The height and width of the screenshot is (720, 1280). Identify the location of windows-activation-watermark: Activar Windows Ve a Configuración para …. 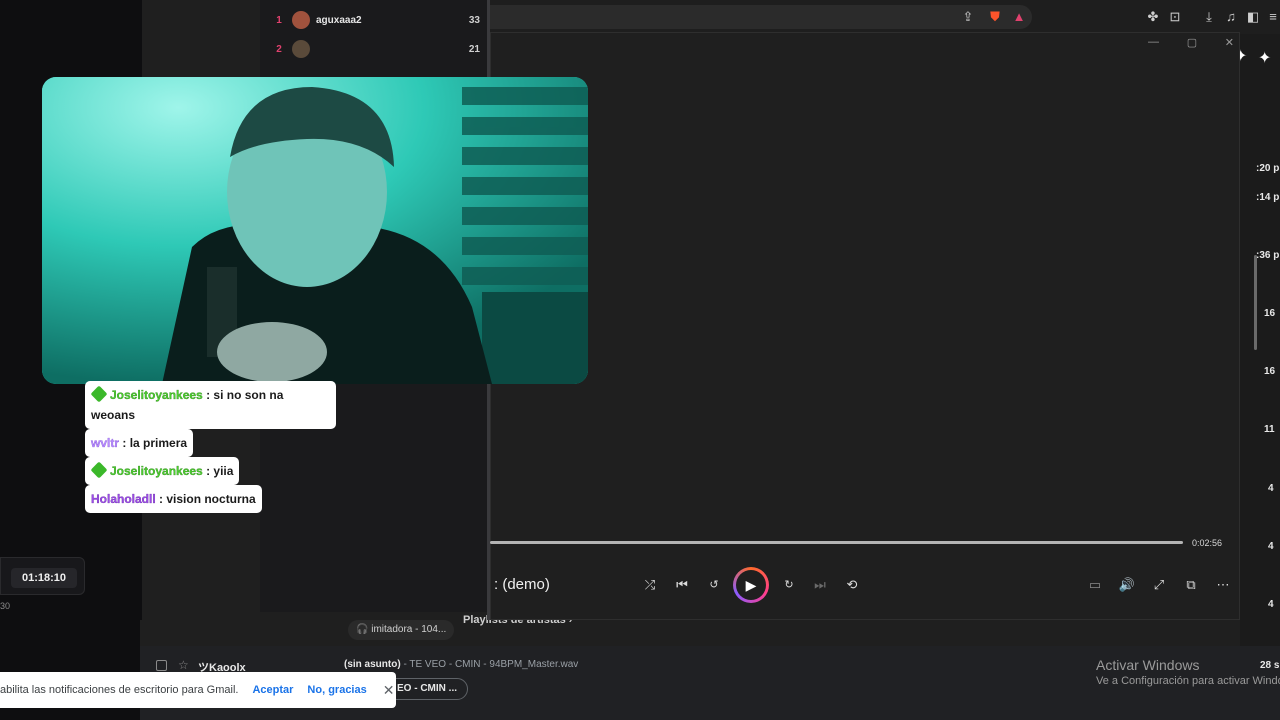
(1188, 672).